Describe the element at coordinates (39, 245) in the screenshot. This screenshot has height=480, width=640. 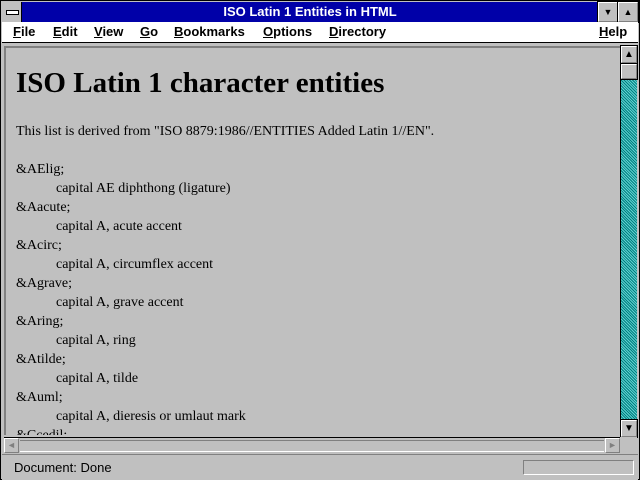
I see `entity-term: &Acirc;` at that location.